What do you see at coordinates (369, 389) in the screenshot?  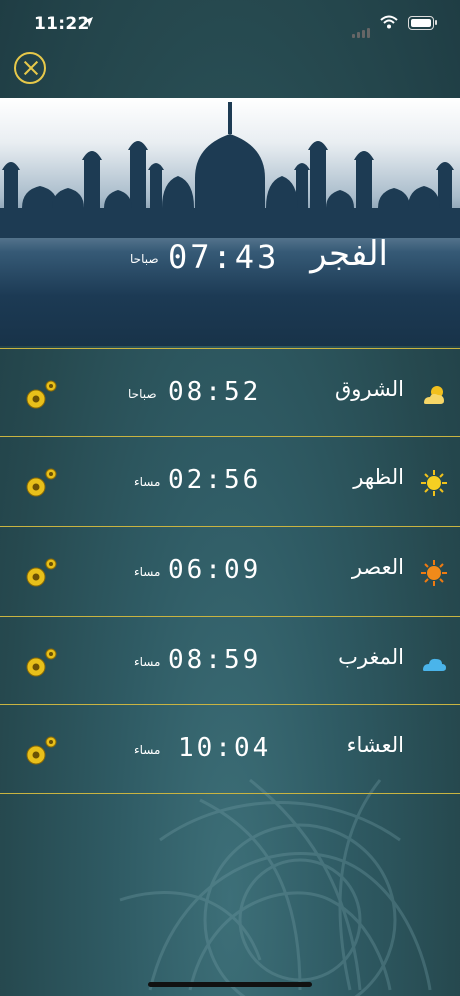 I see `prayer-name: الشروق` at bounding box center [369, 389].